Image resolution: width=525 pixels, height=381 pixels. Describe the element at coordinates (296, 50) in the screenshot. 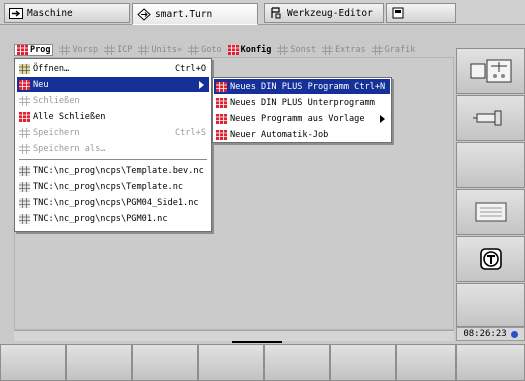

I see `menu-sonst: Sonst` at that location.